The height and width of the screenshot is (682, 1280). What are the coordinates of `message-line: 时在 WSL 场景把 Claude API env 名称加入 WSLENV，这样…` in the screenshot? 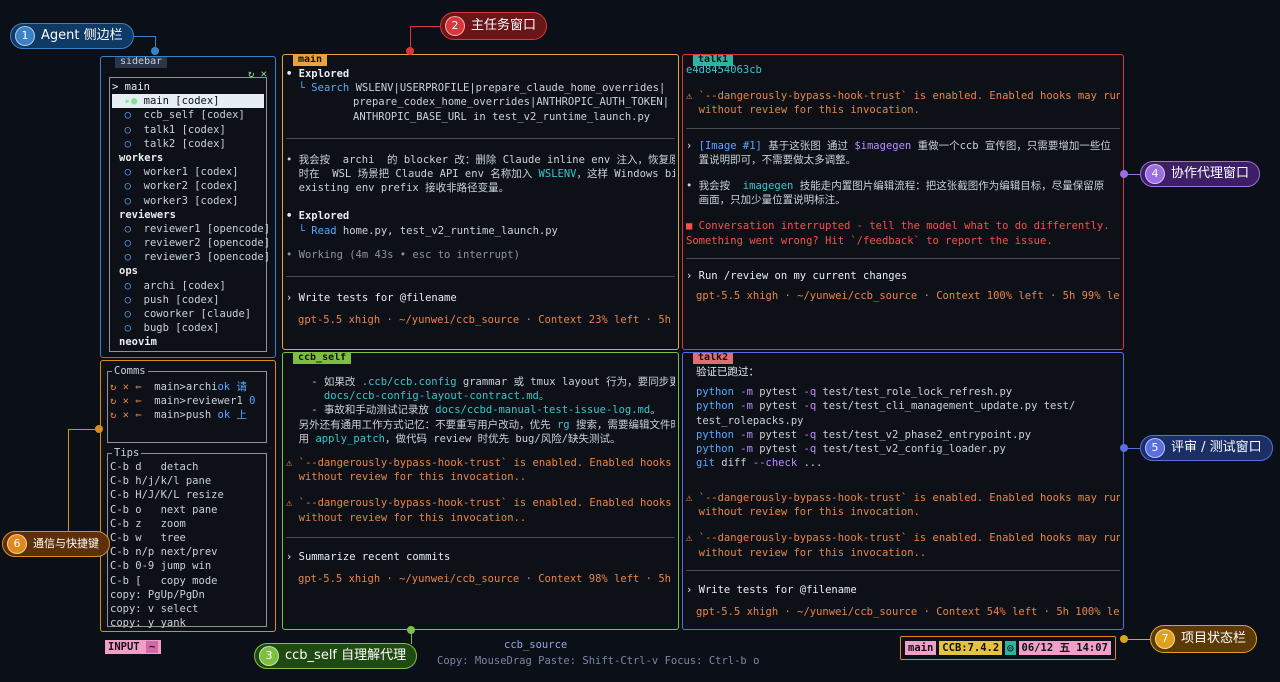 It's located at (480, 174).